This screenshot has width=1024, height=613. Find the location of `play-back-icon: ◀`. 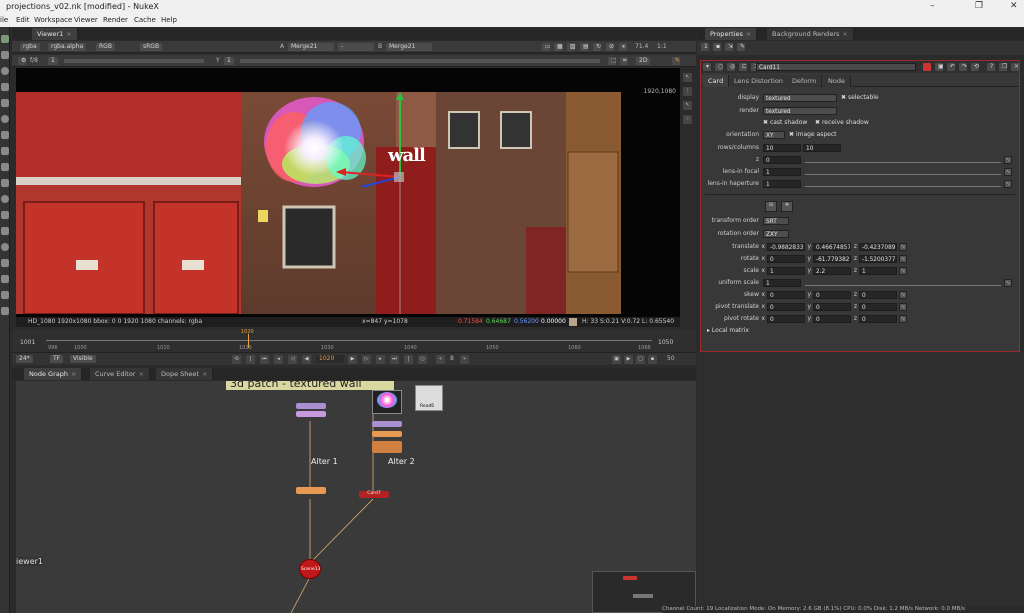

play-back-icon: ◀ is located at coordinates (306, 359).